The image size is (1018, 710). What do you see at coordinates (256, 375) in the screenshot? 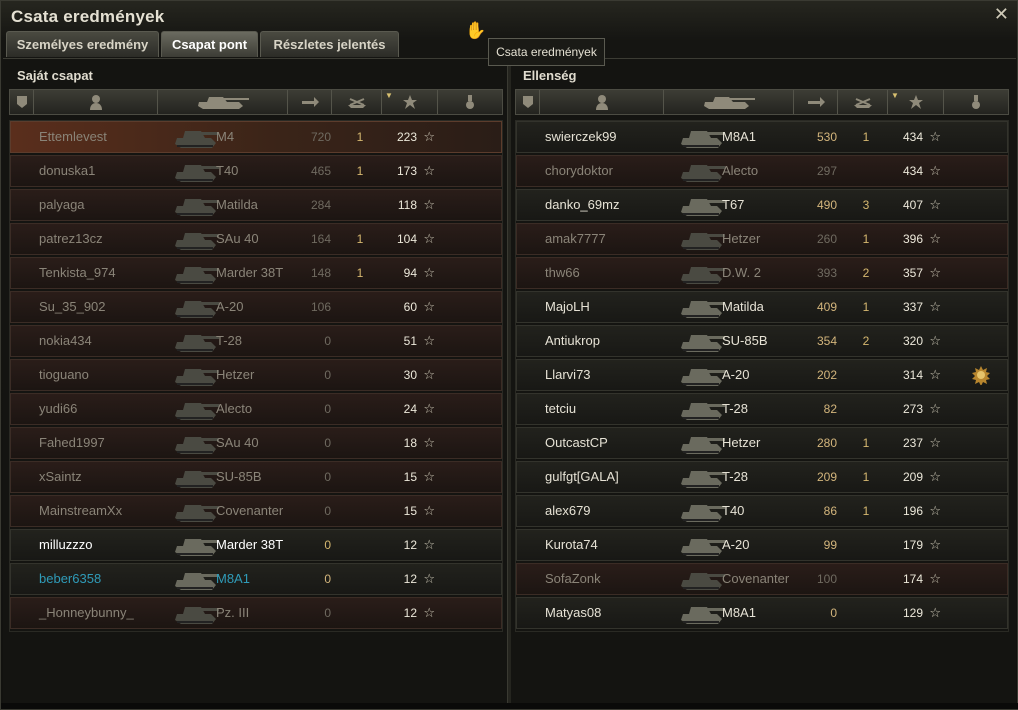
I see `player-row: tioguano Hetzer 0 30 ☆` at bounding box center [256, 375].